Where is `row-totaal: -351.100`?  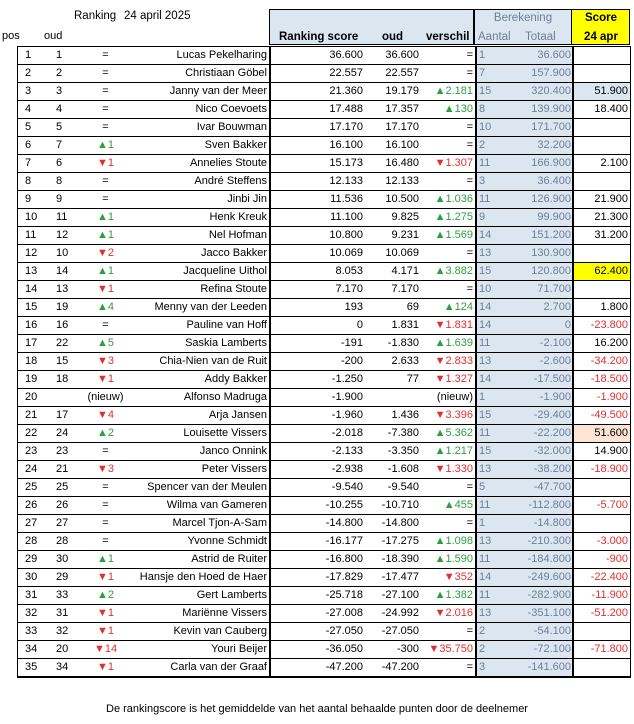 row-totaal: -351.100 is located at coordinates (537, 613).